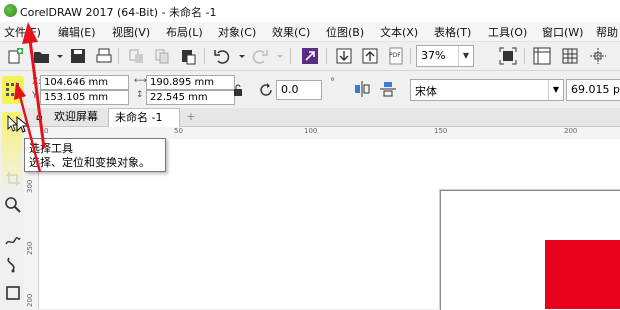 Image resolution: width=620 pixels, height=310 pixels. What do you see at coordinates (290, 89) in the screenshot?
I see `rotation-value: 0.0` at bounding box center [290, 89].